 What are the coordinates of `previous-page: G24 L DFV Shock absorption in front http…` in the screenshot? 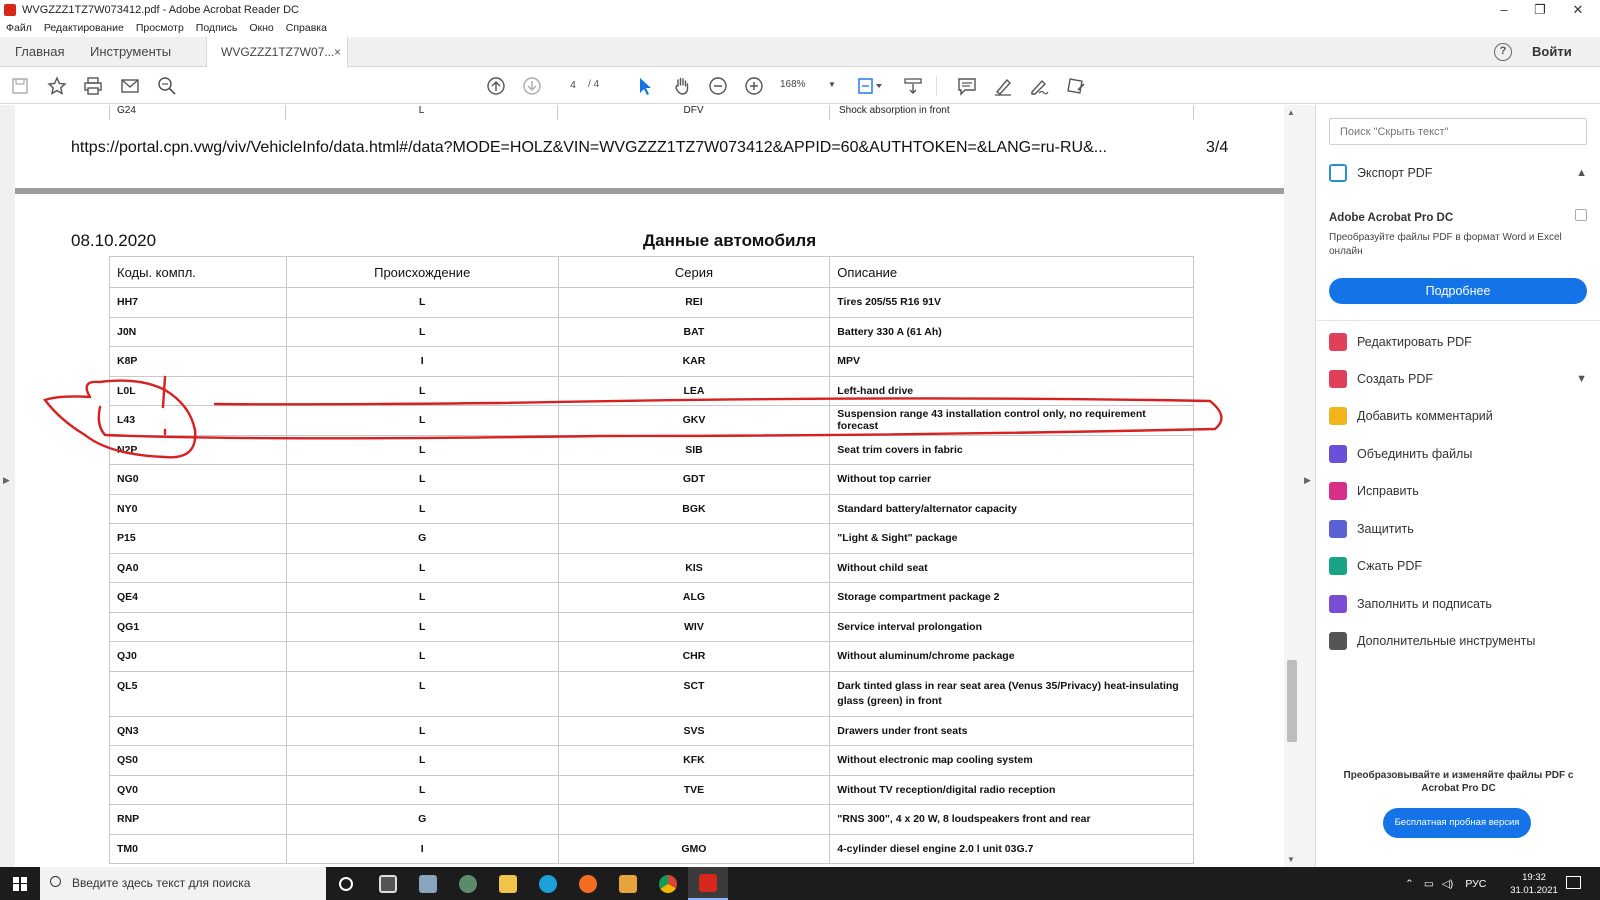 It's located at (649, 146).